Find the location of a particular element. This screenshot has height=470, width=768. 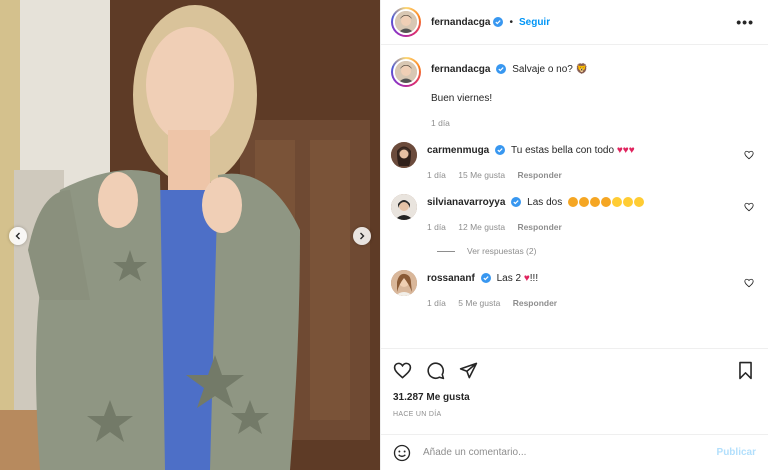

comment-text-line: carmenmuga Tu estas bella con todo ♥♥♥ is located at coordinates (585, 151).